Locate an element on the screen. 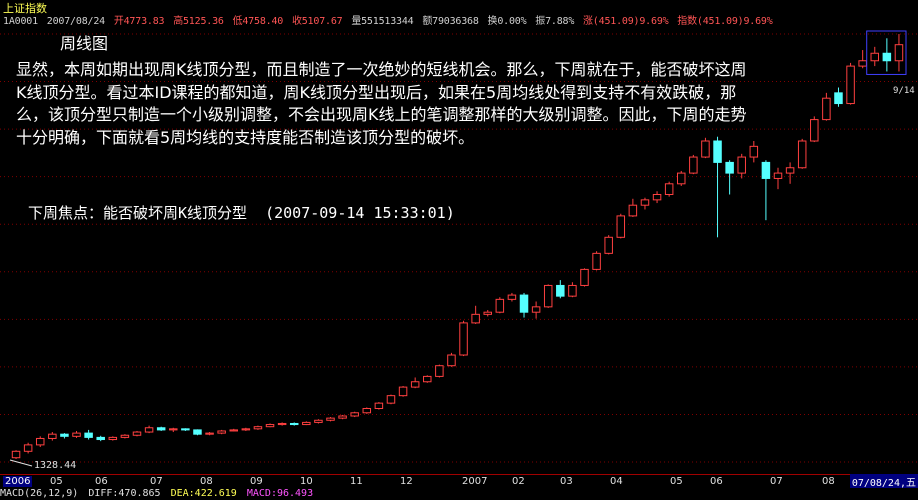 The width and height of the screenshot is (918, 500). quote-index-change: 指数(451.09)9.69% is located at coordinates (725, 21).